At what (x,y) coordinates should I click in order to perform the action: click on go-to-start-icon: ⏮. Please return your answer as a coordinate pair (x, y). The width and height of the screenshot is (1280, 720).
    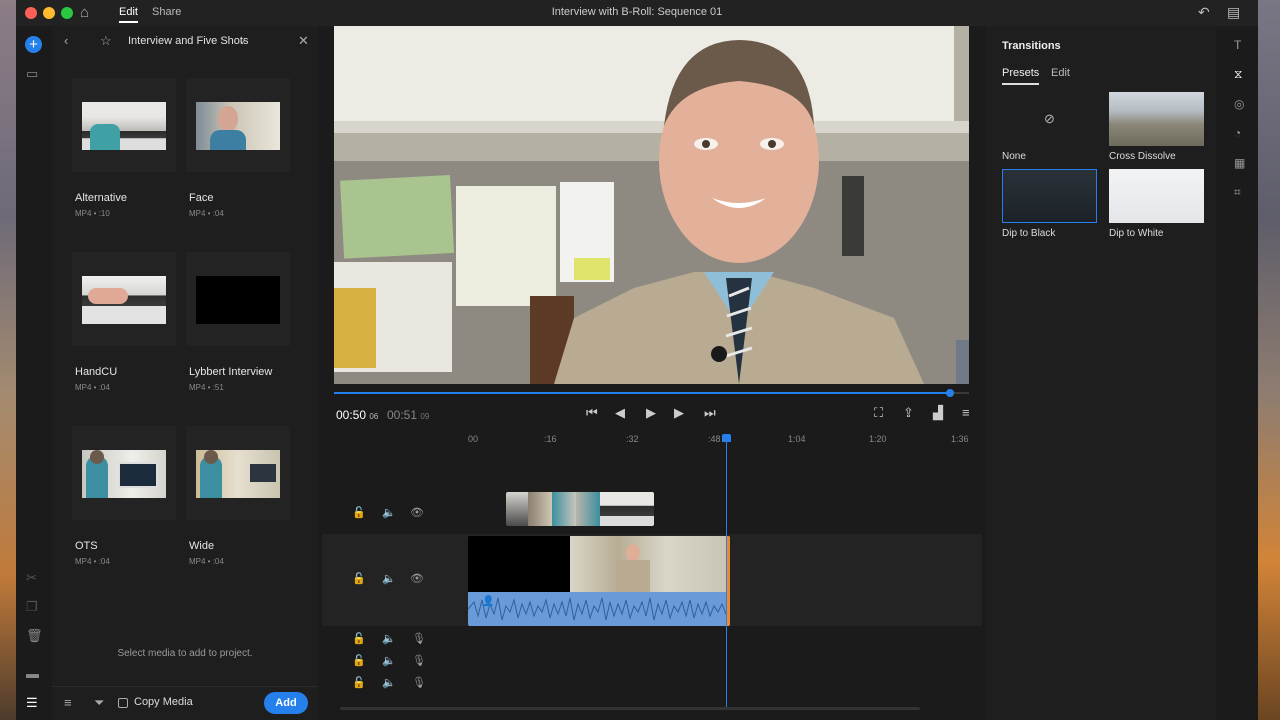
    Looking at the image, I should click on (592, 413).